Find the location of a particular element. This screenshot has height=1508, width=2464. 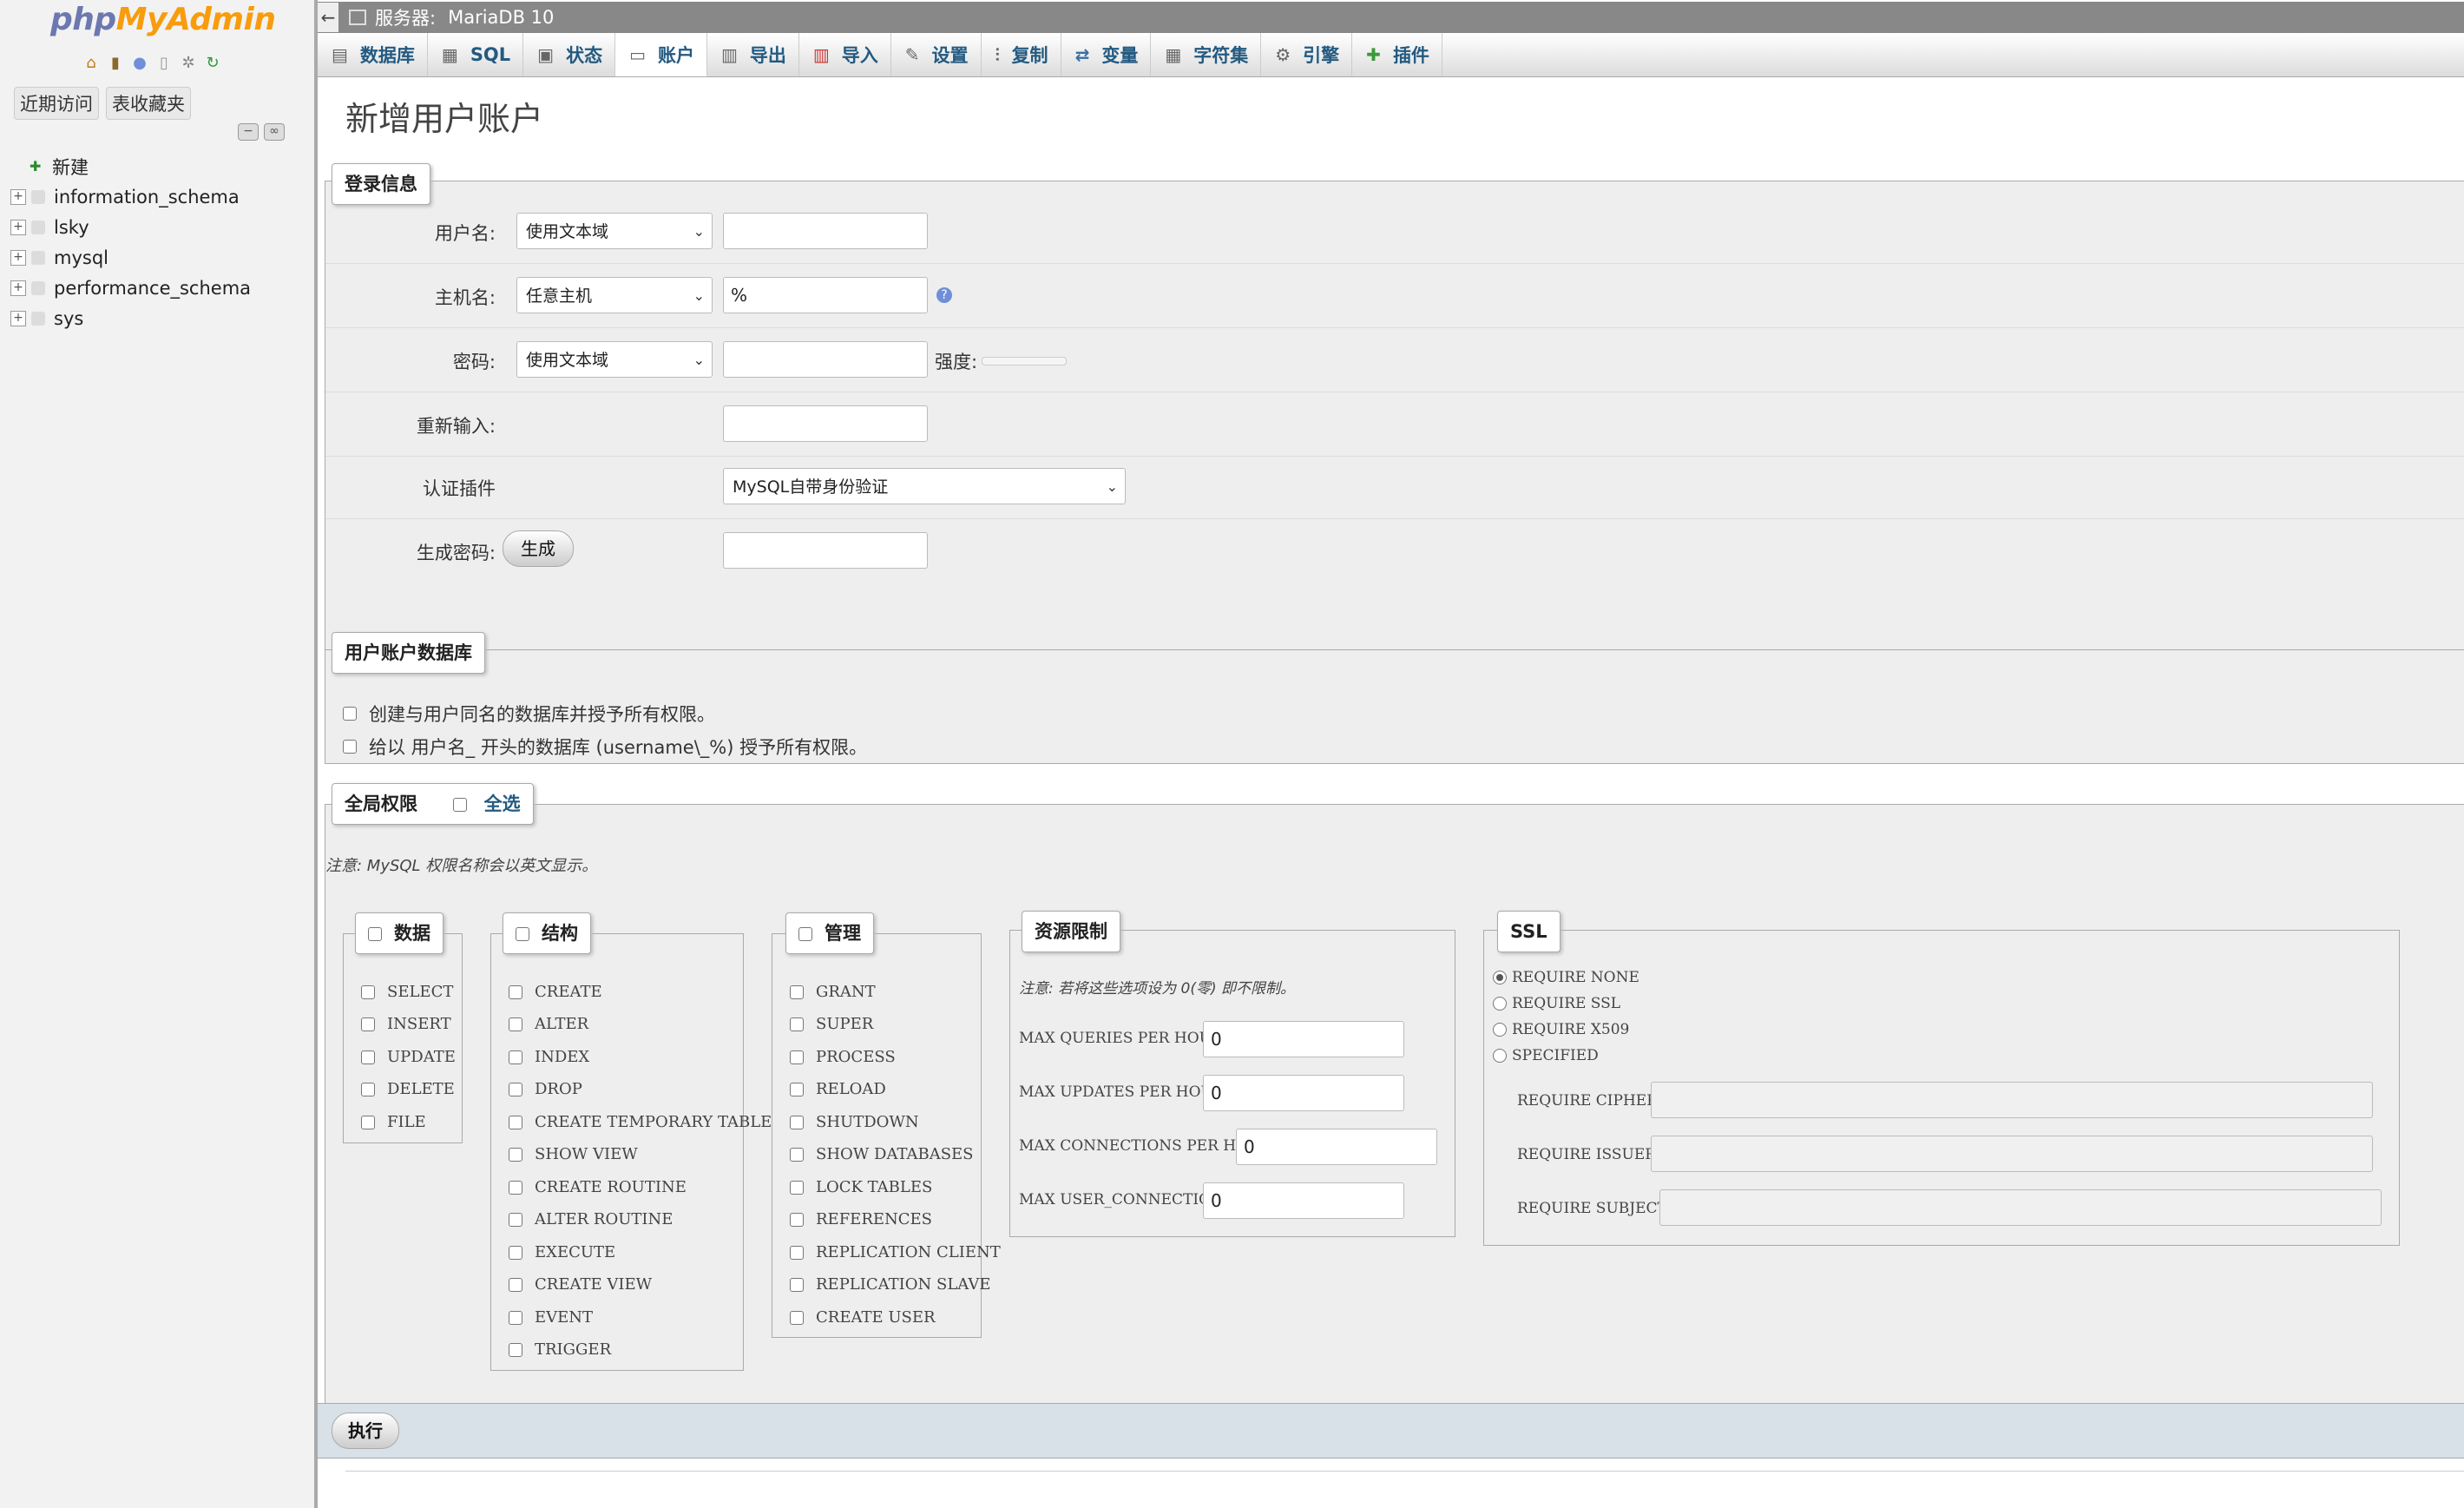

home-icon: ⌂ is located at coordinates (92, 63).